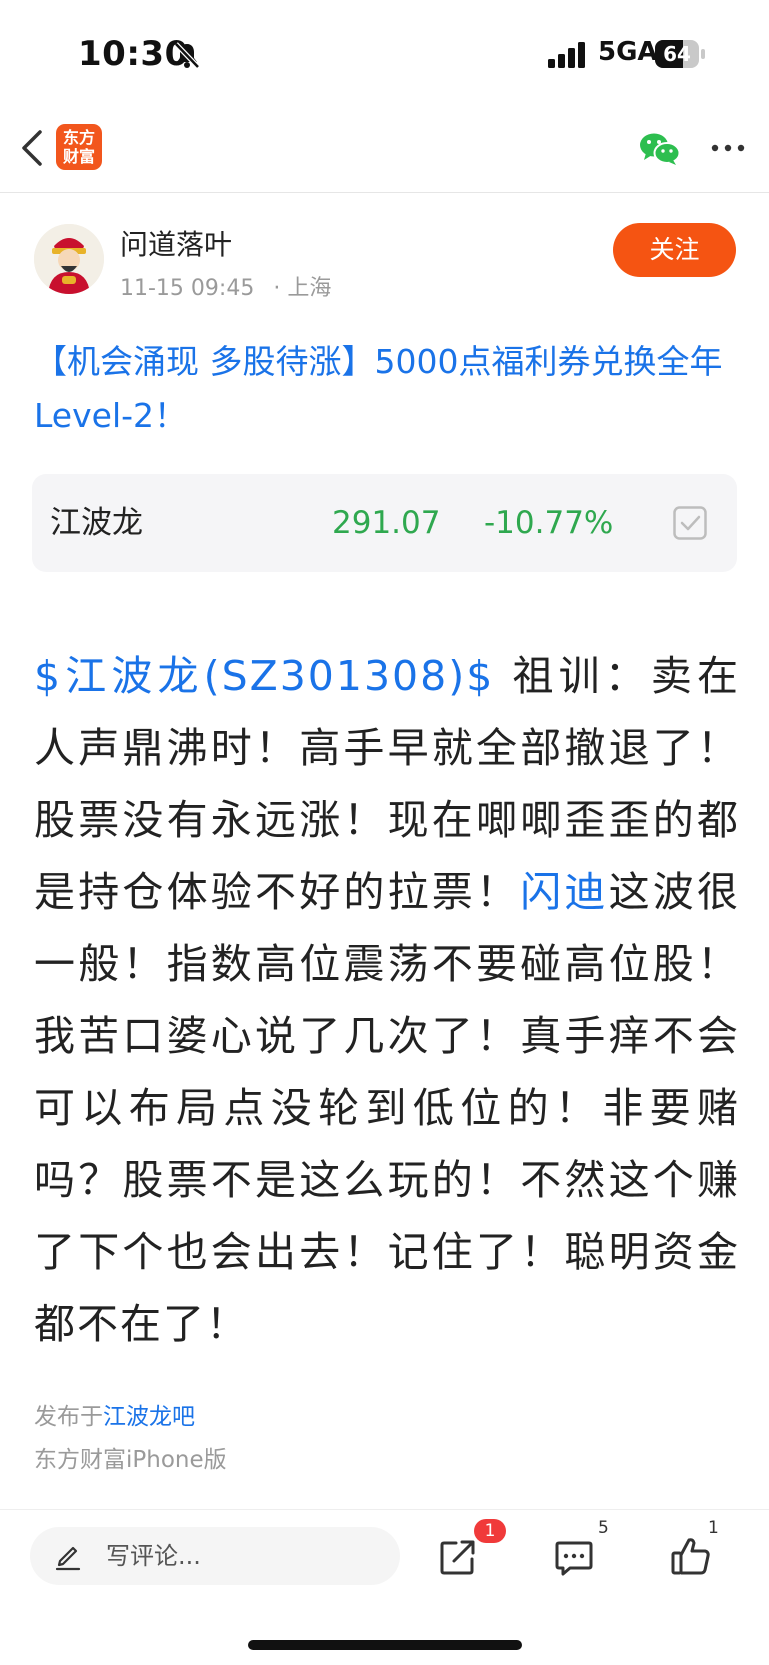  What do you see at coordinates (68, 1417) in the screenshot?
I see `published-prefix: 发布于` at bounding box center [68, 1417].